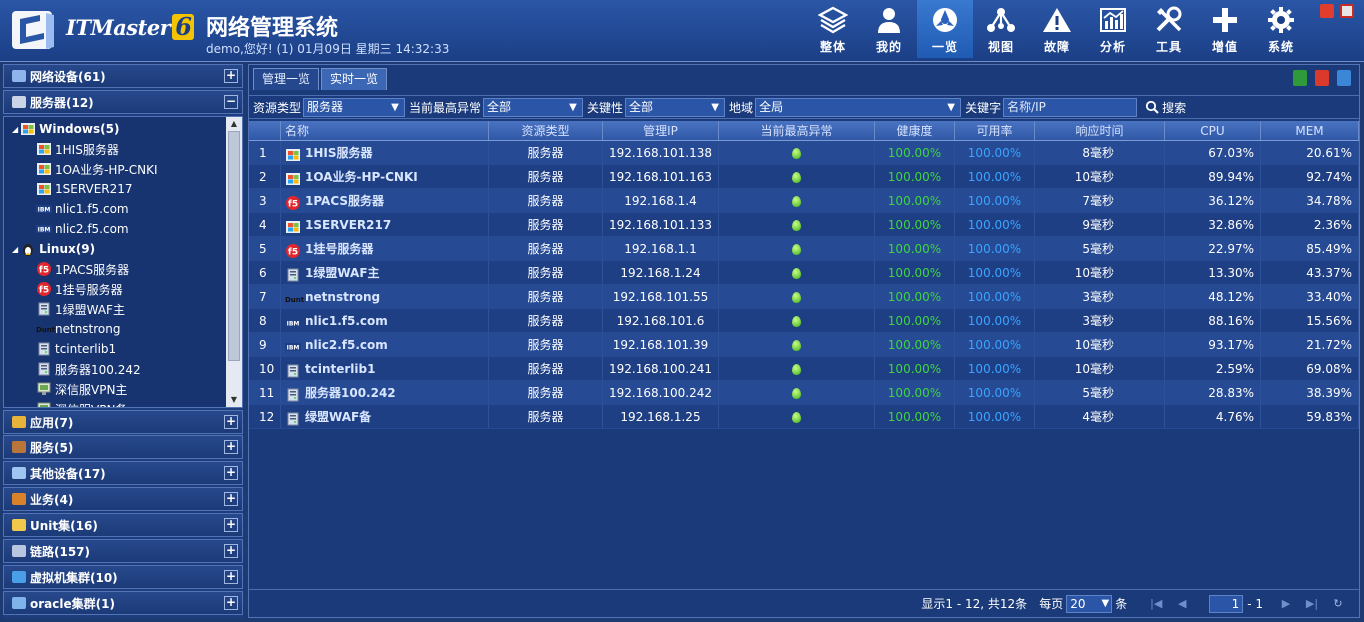 Image resolution: width=1364 pixels, height=622 pixels. What do you see at coordinates (76, 349) in the screenshot?
I see `tree-node: tcinterlib1` at bounding box center [76, 349].